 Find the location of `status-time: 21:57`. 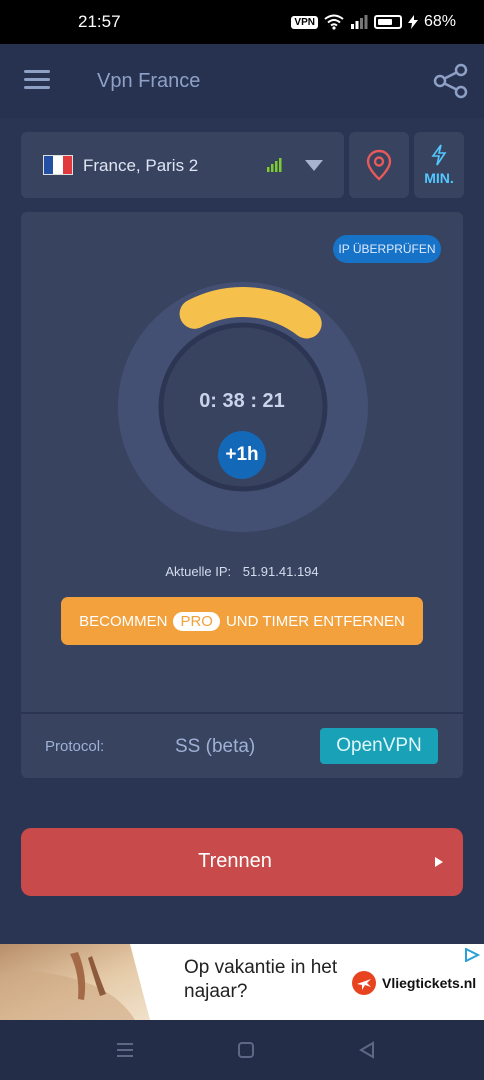

status-time: 21:57 is located at coordinates (99, 21).